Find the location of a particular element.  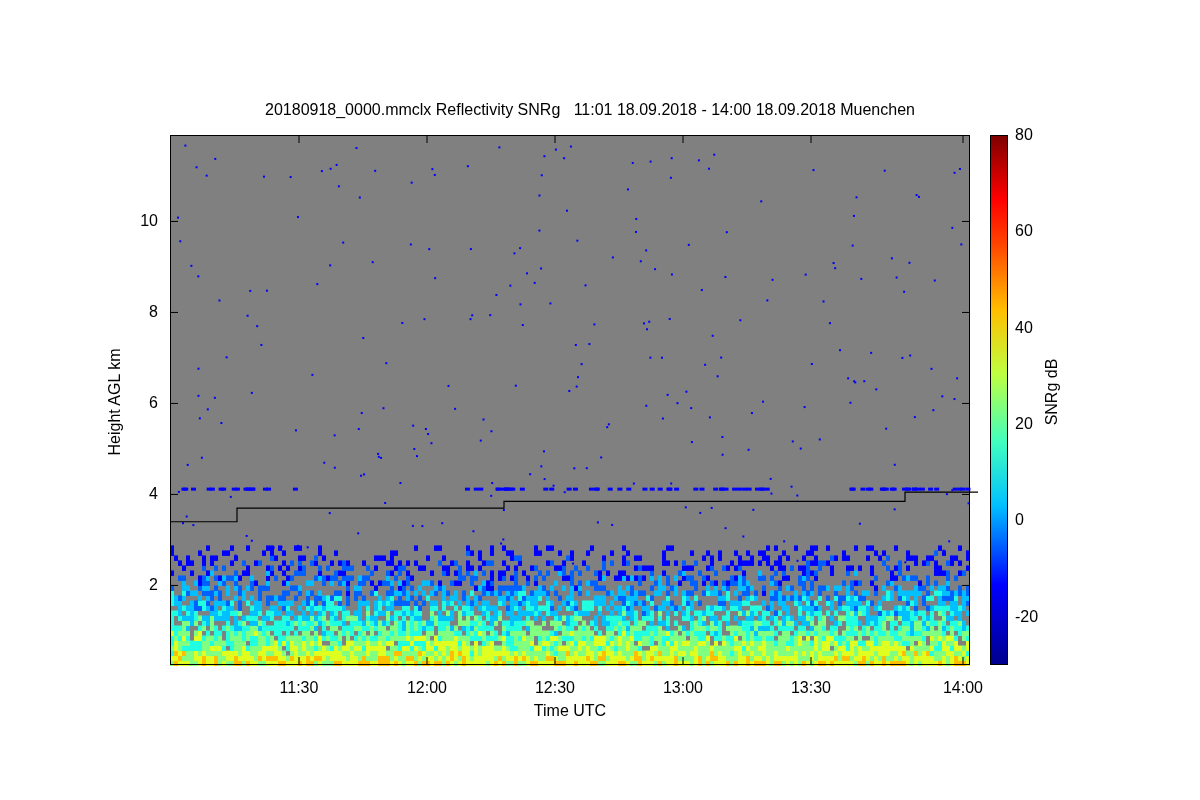

y-tick-label: 8 is located at coordinates (153, 312).